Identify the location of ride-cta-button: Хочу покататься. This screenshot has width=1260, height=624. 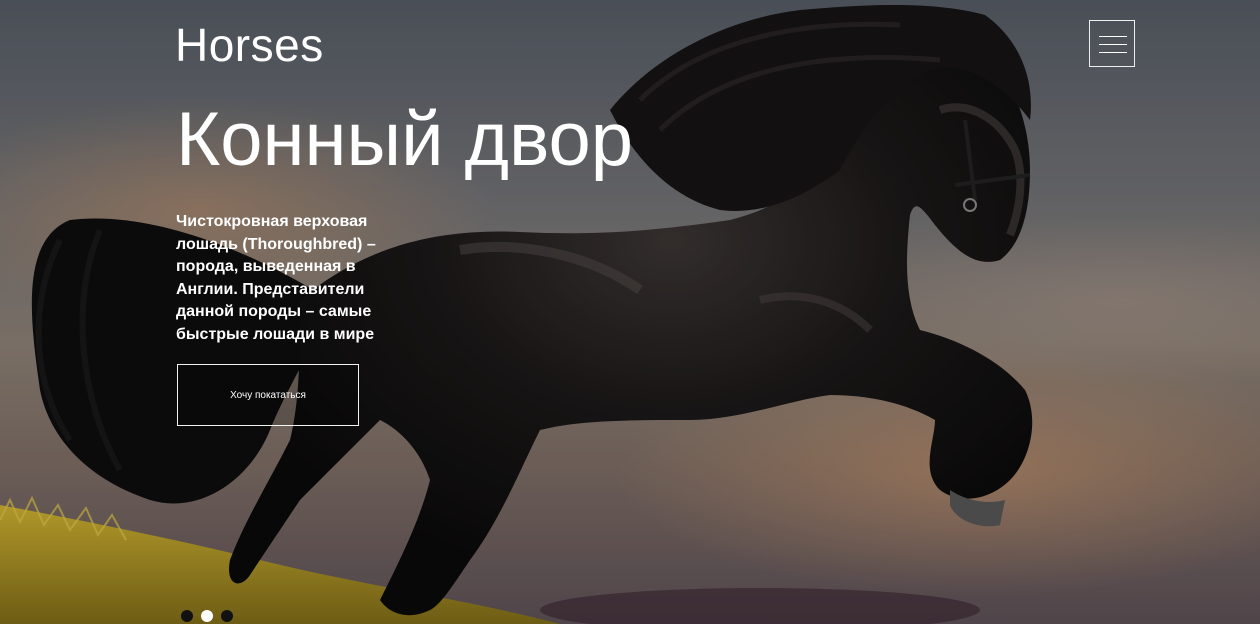
(268, 395).